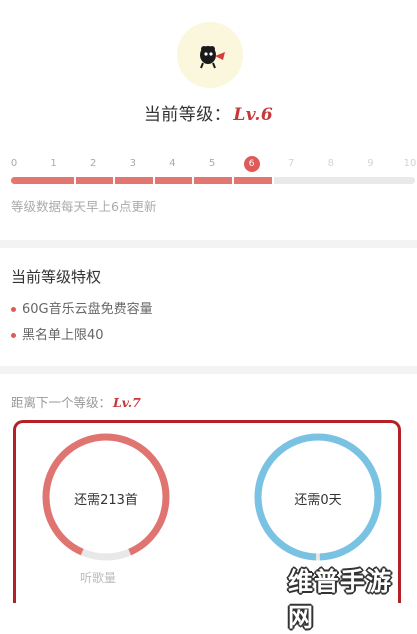 Image resolution: width=417 pixels, height=634 pixels. Describe the element at coordinates (318, 500) in the screenshot. I see `days-remaining-text: 还需0天` at that location.